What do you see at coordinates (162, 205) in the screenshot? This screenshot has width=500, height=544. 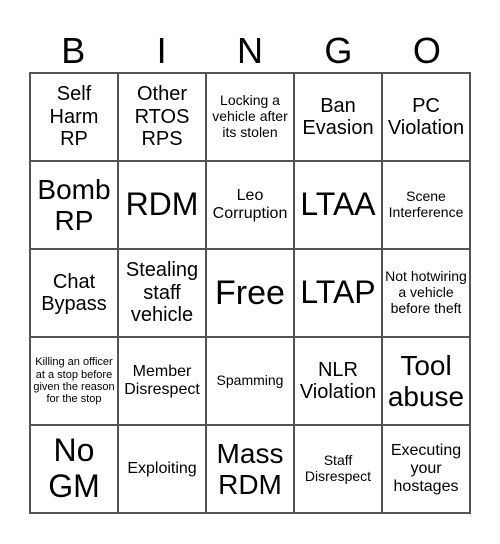 I see `bingo-cell: RDM` at bounding box center [162, 205].